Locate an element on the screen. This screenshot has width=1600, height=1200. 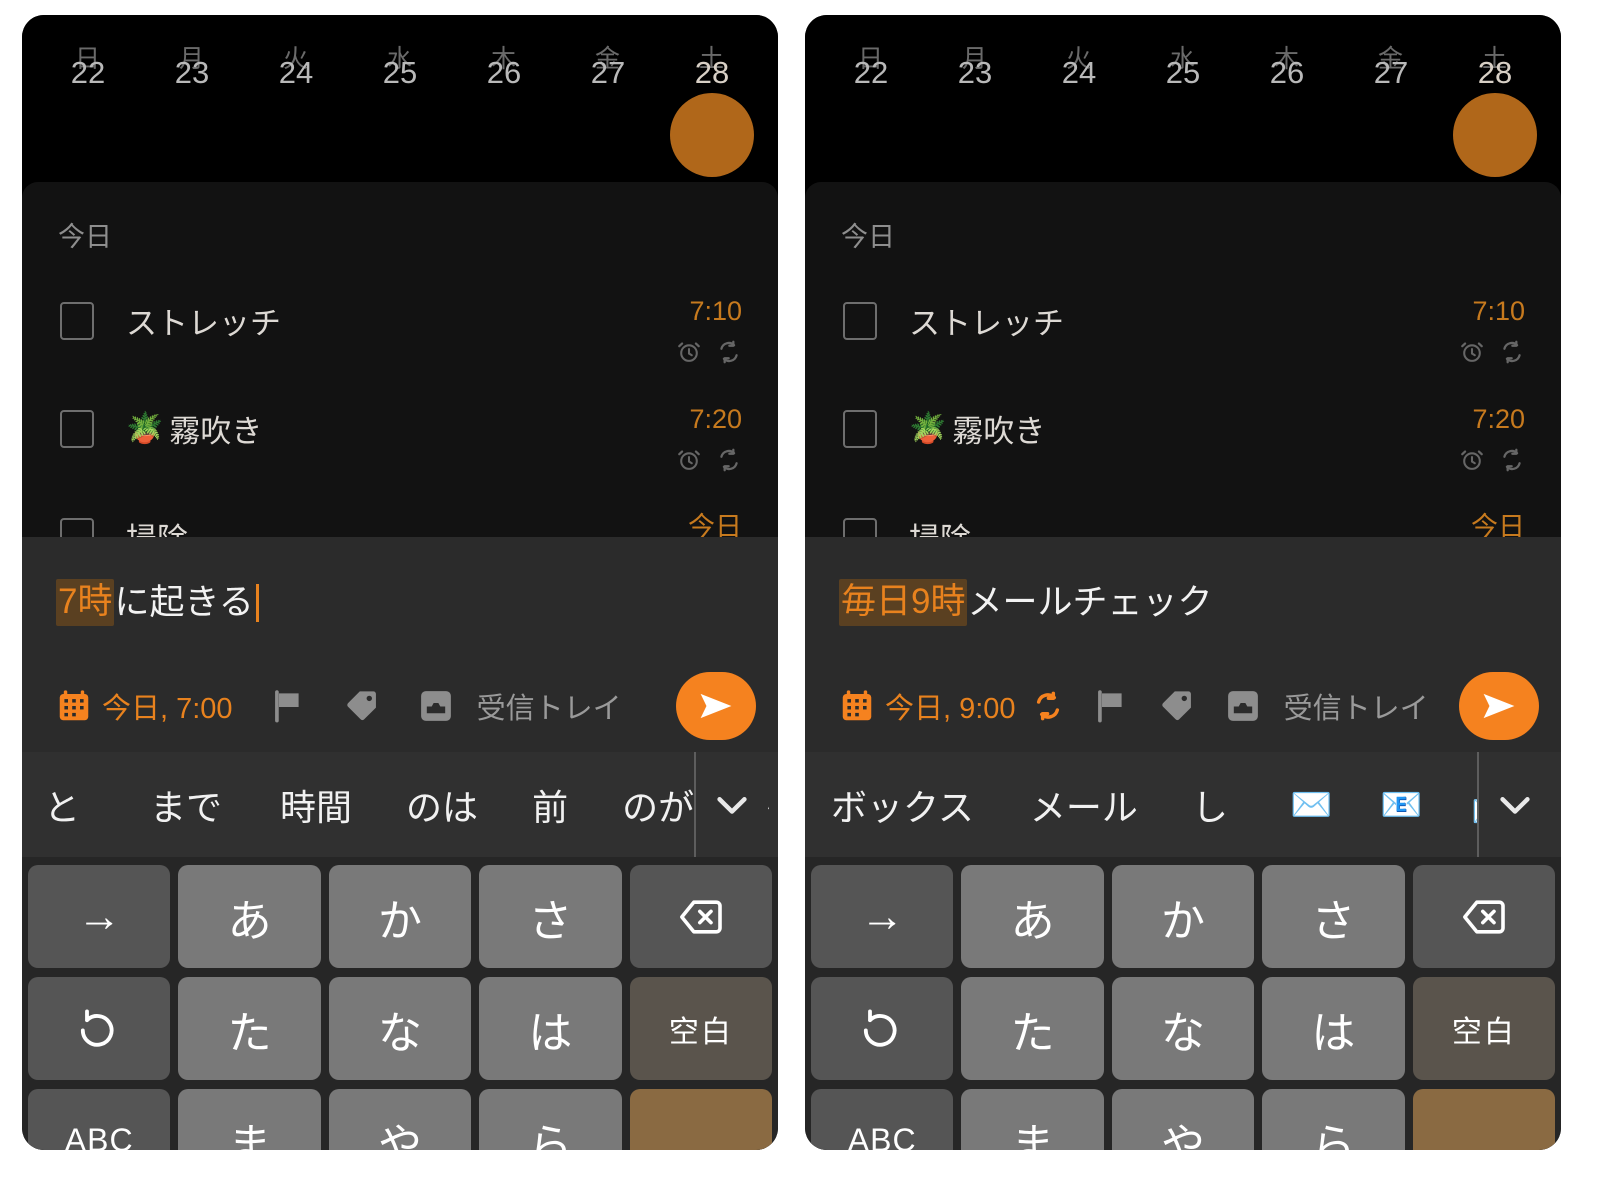
suggestion-item: のが is located at coordinates (658, 805).